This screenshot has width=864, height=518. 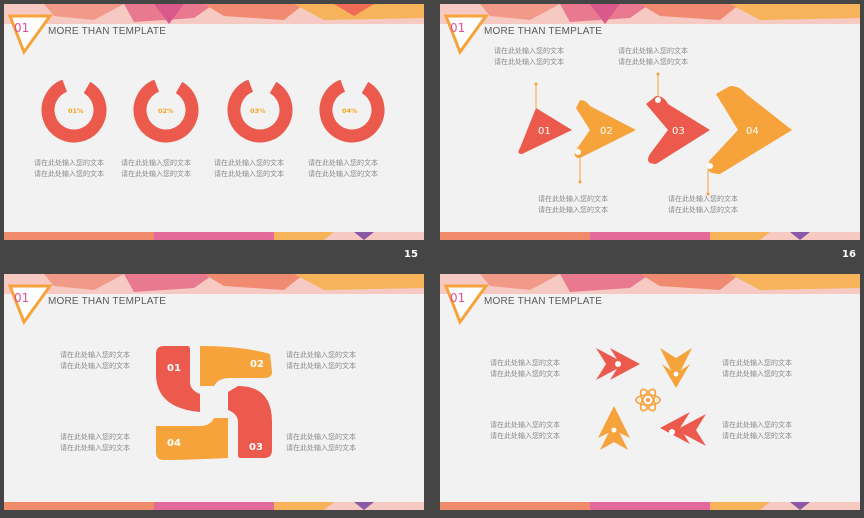 I want to click on ring-4-label: 04%, so click(x=350, y=111).